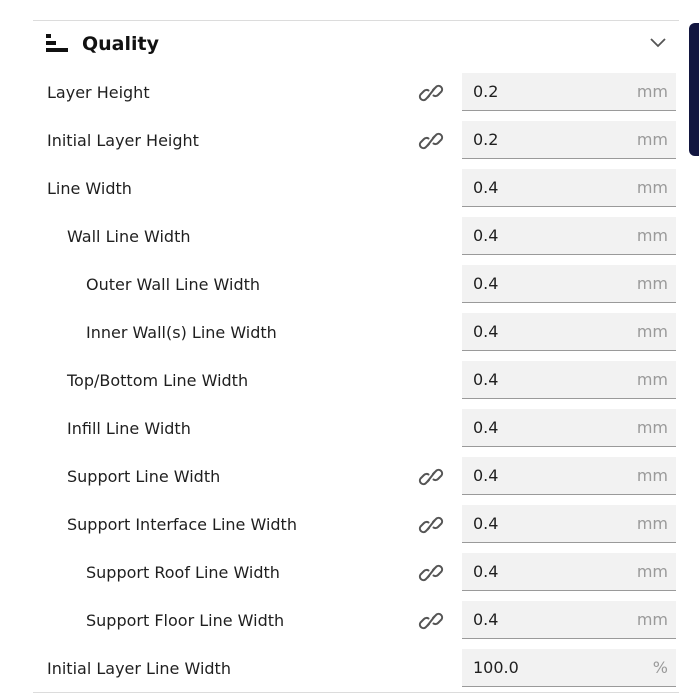 The width and height of the screenshot is (699, 696). What do you see at coordinates (129, 236) in the screenshot?
I see `setting-label: Wall Line Width` at bounding box center [129, 236].